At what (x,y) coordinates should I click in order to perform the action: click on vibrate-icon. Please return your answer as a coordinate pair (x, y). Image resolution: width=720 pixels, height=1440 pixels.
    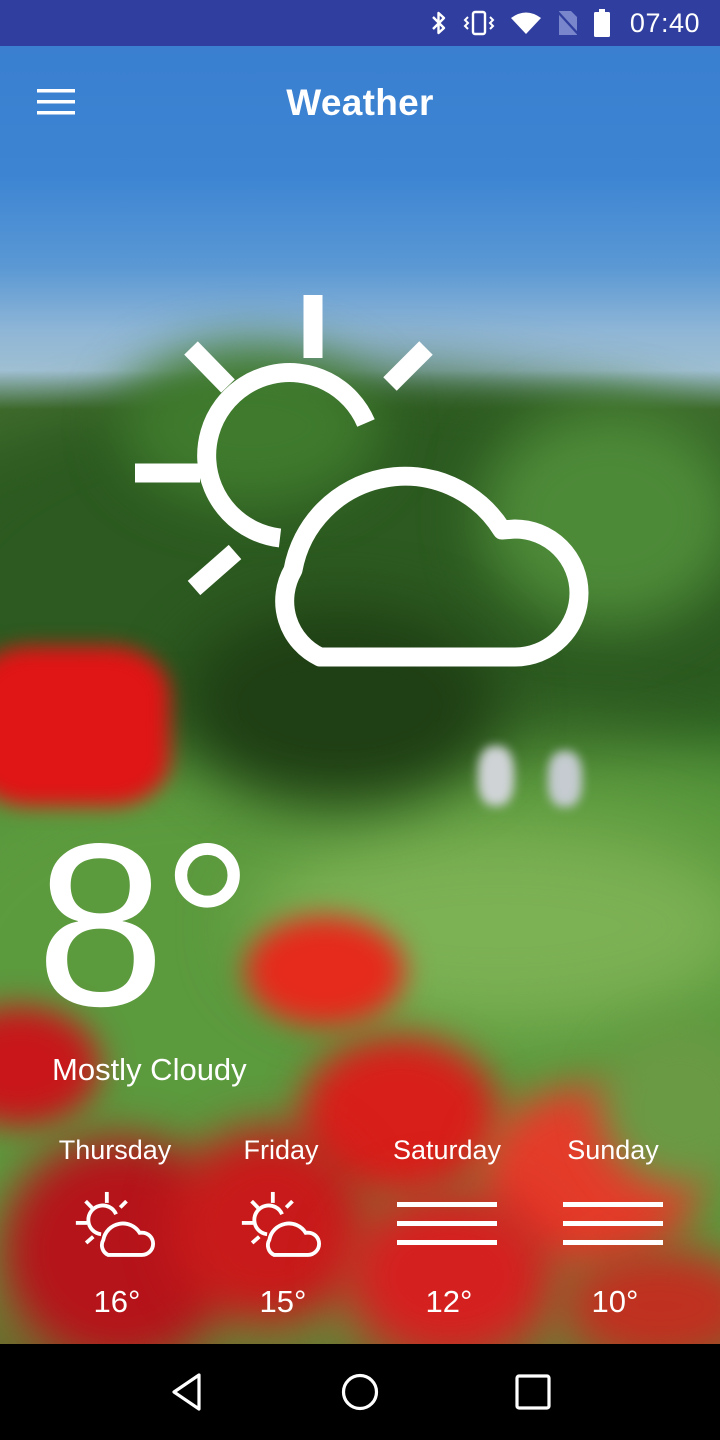
    Looking at the image, I should click on (479, 23).